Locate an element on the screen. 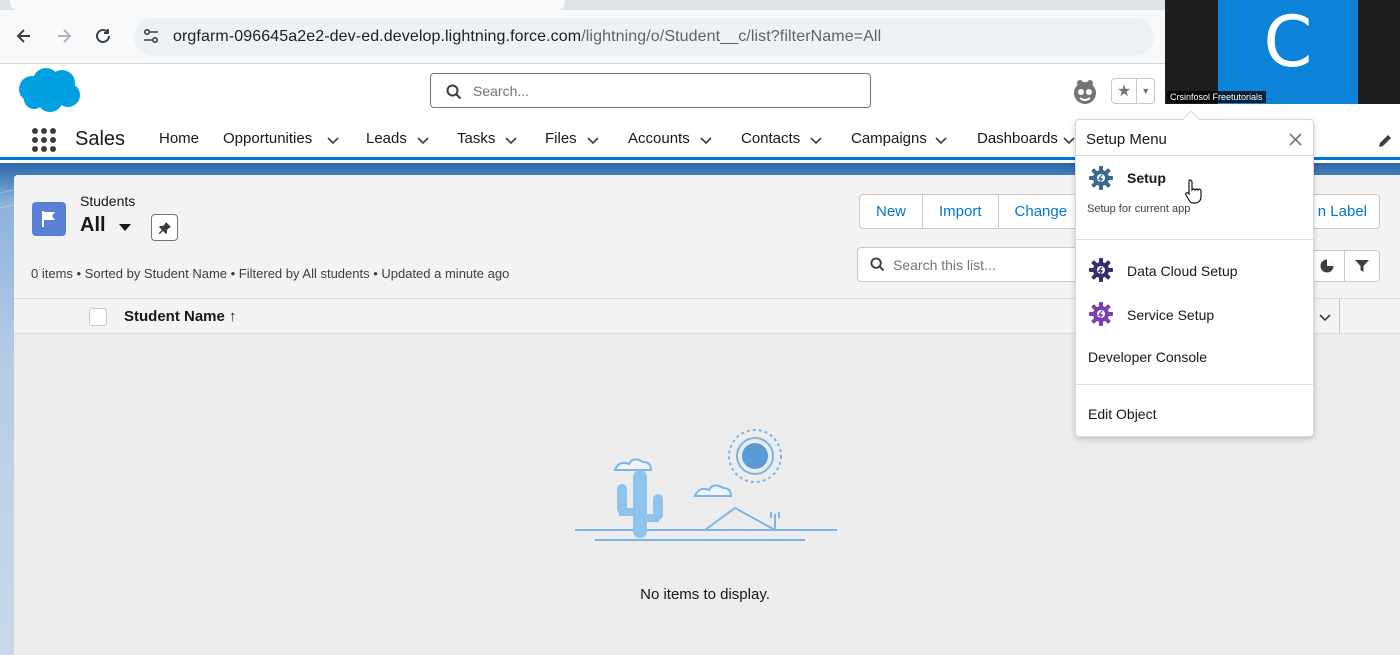 Image resolution: width=1400 pixels, height=655 pixels. setup-gear-icon is located at coordinates (1101, 178).